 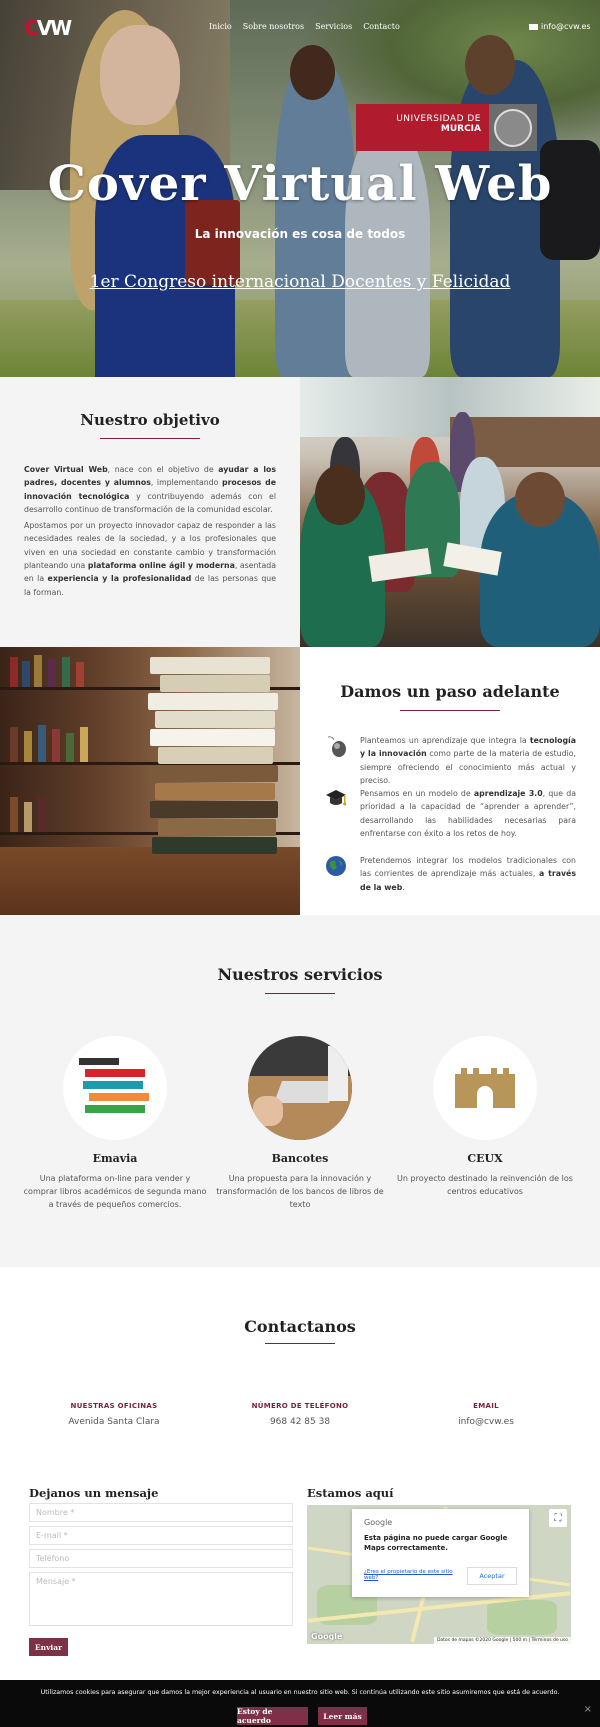 What do you see at coordinates (150, 881) in the screenshot?
I see `wooden-table` at bounding box center [150, 881].